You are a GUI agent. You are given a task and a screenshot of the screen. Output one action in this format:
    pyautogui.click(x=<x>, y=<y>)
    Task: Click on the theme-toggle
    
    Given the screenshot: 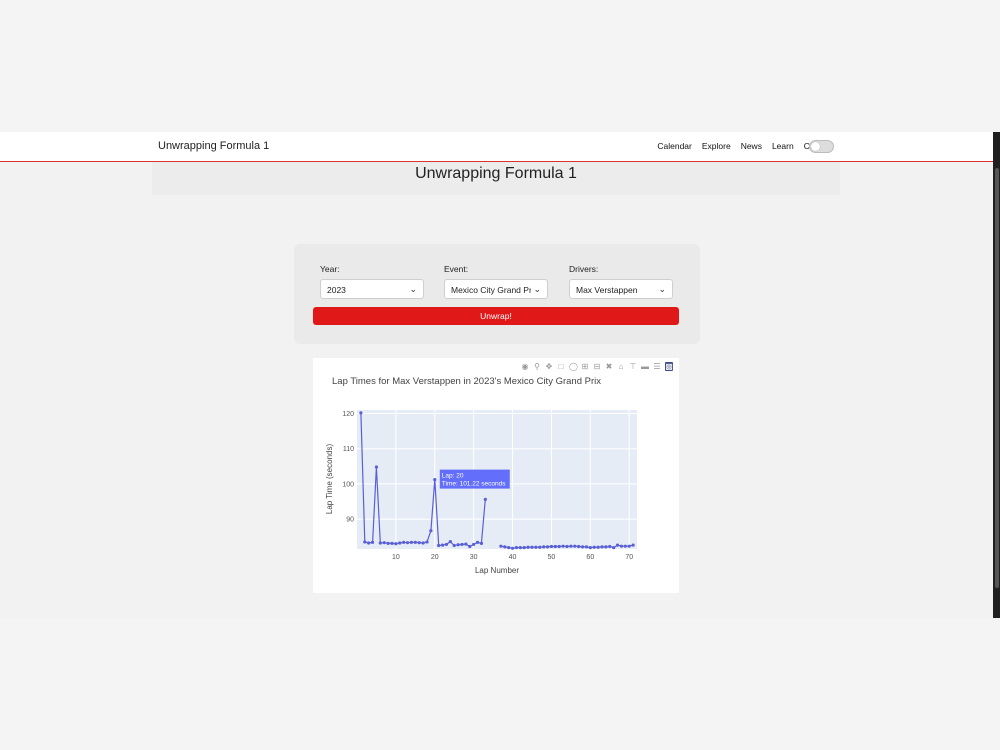 What is the action you would take?
    pyautogui.click(x=821, y=146)
    